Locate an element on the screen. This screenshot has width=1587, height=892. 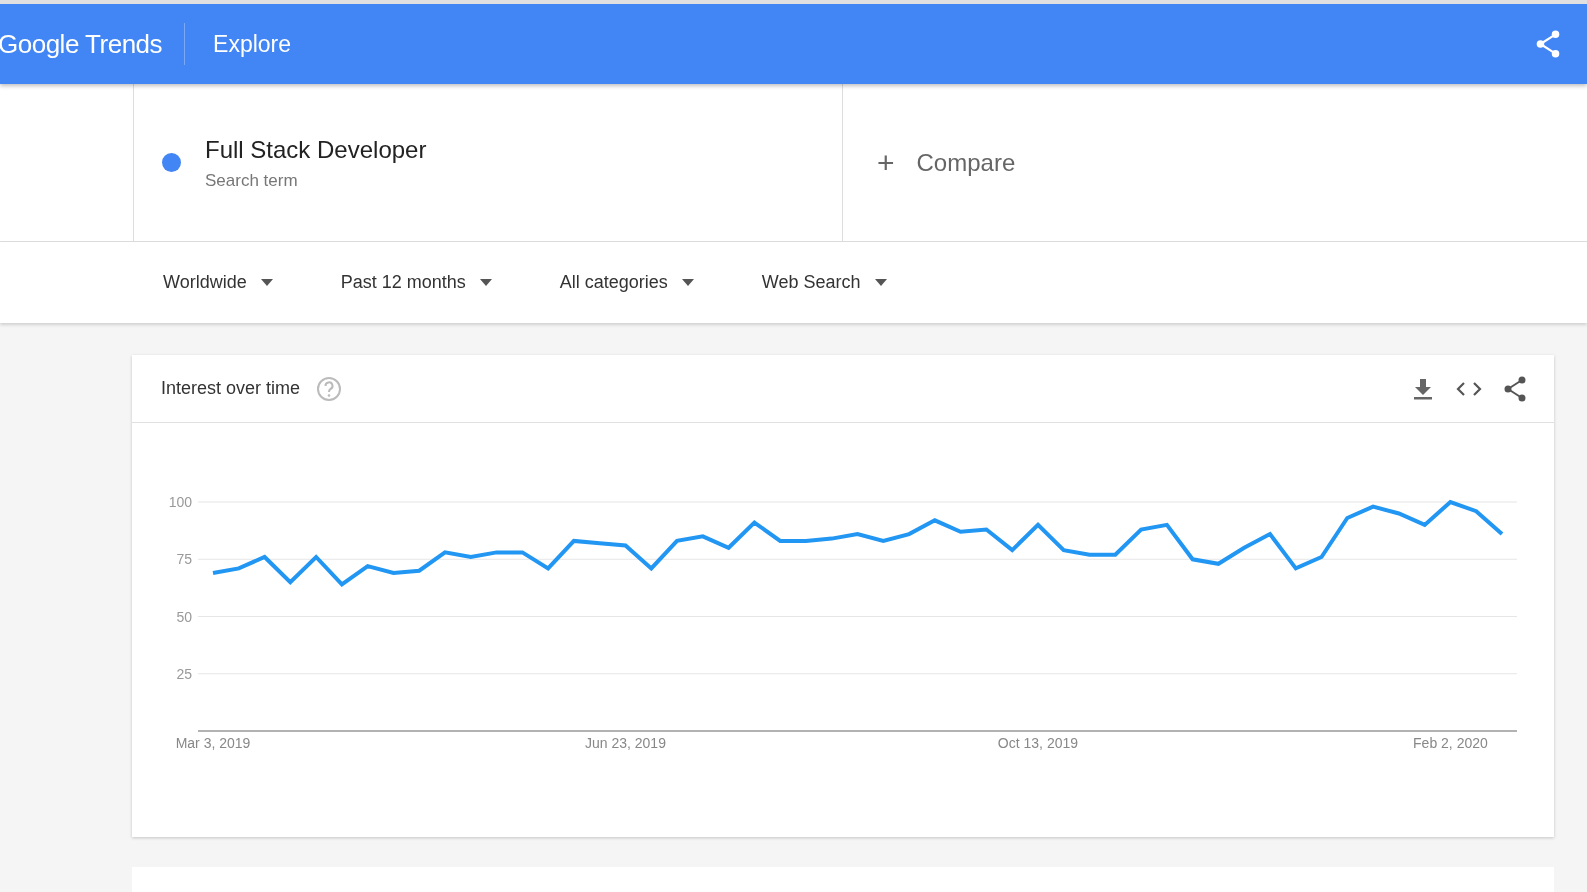
x-tick-label: Jun 23, 2019 is located at coordinates (625, 743).